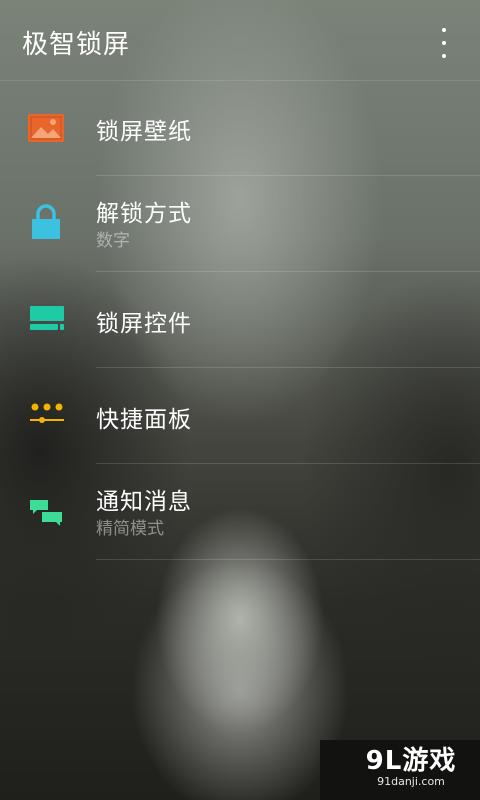 The width and height of the screenshot is (480, 800). I want to click on app-bar: 极智锁屏, so click(240, 40).